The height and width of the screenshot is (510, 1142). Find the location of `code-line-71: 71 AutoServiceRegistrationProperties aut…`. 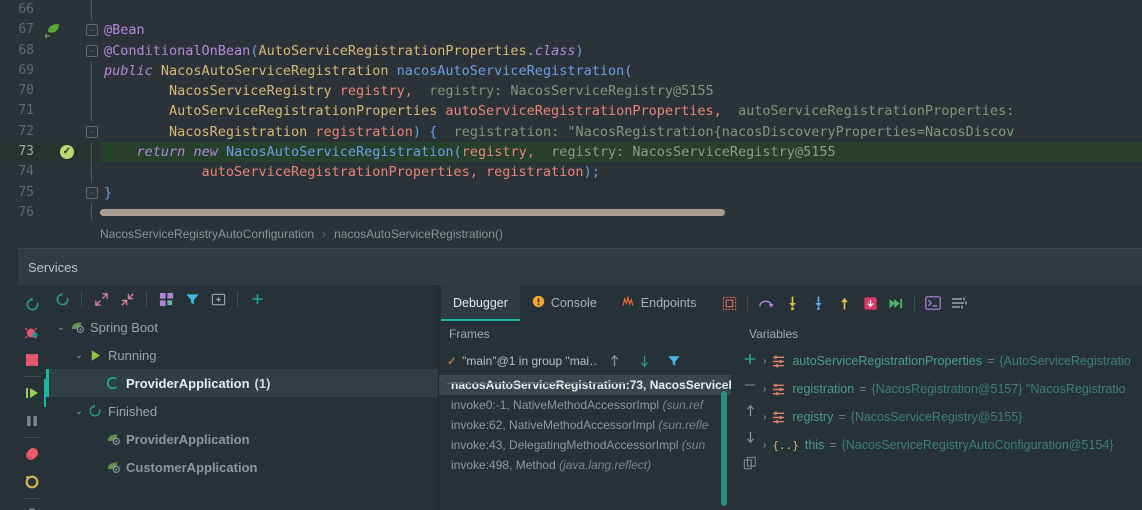

code-line-71: 71 AutoServiceRegistrationProperties aut… is located at coordinates (571, 111).